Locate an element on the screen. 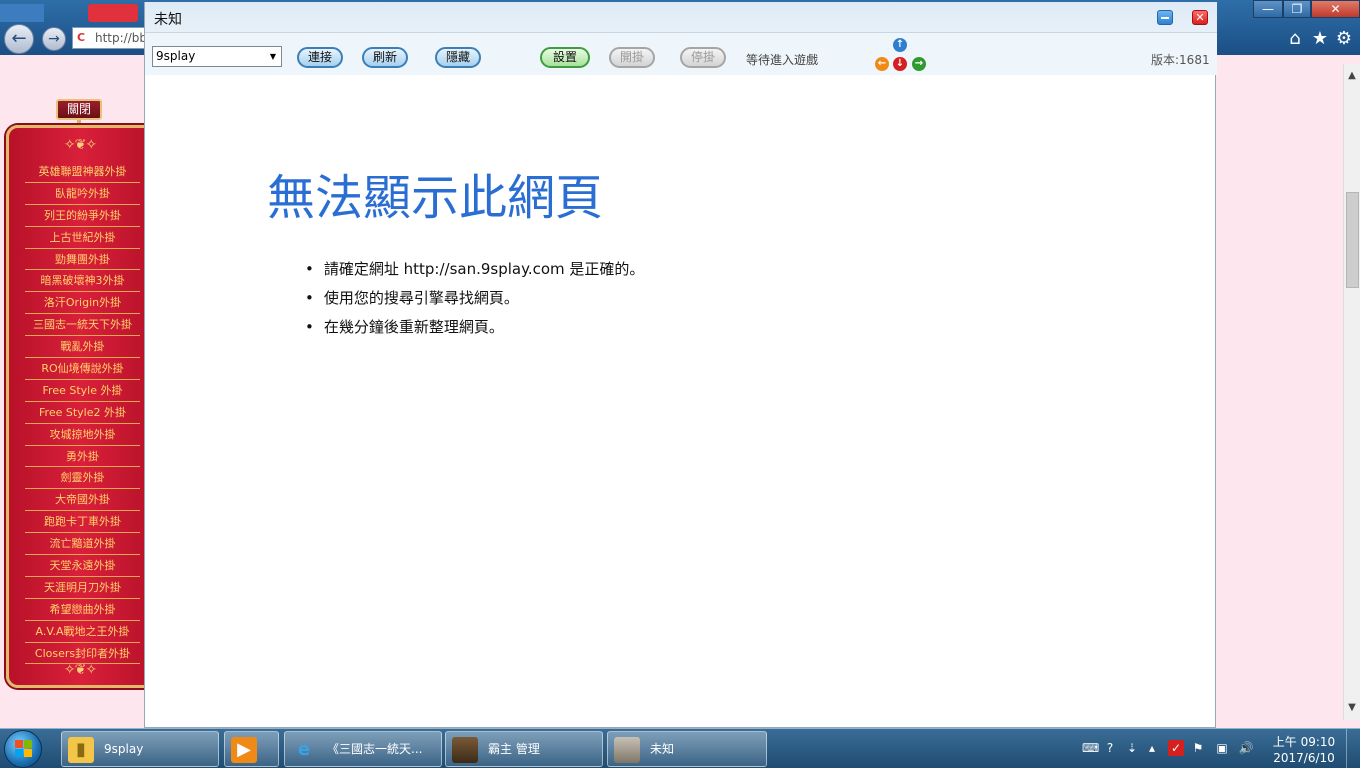 This screenshot has height=768, width=1360. scroll-up-icon: ▲ is located at coordinates (1352, 76).